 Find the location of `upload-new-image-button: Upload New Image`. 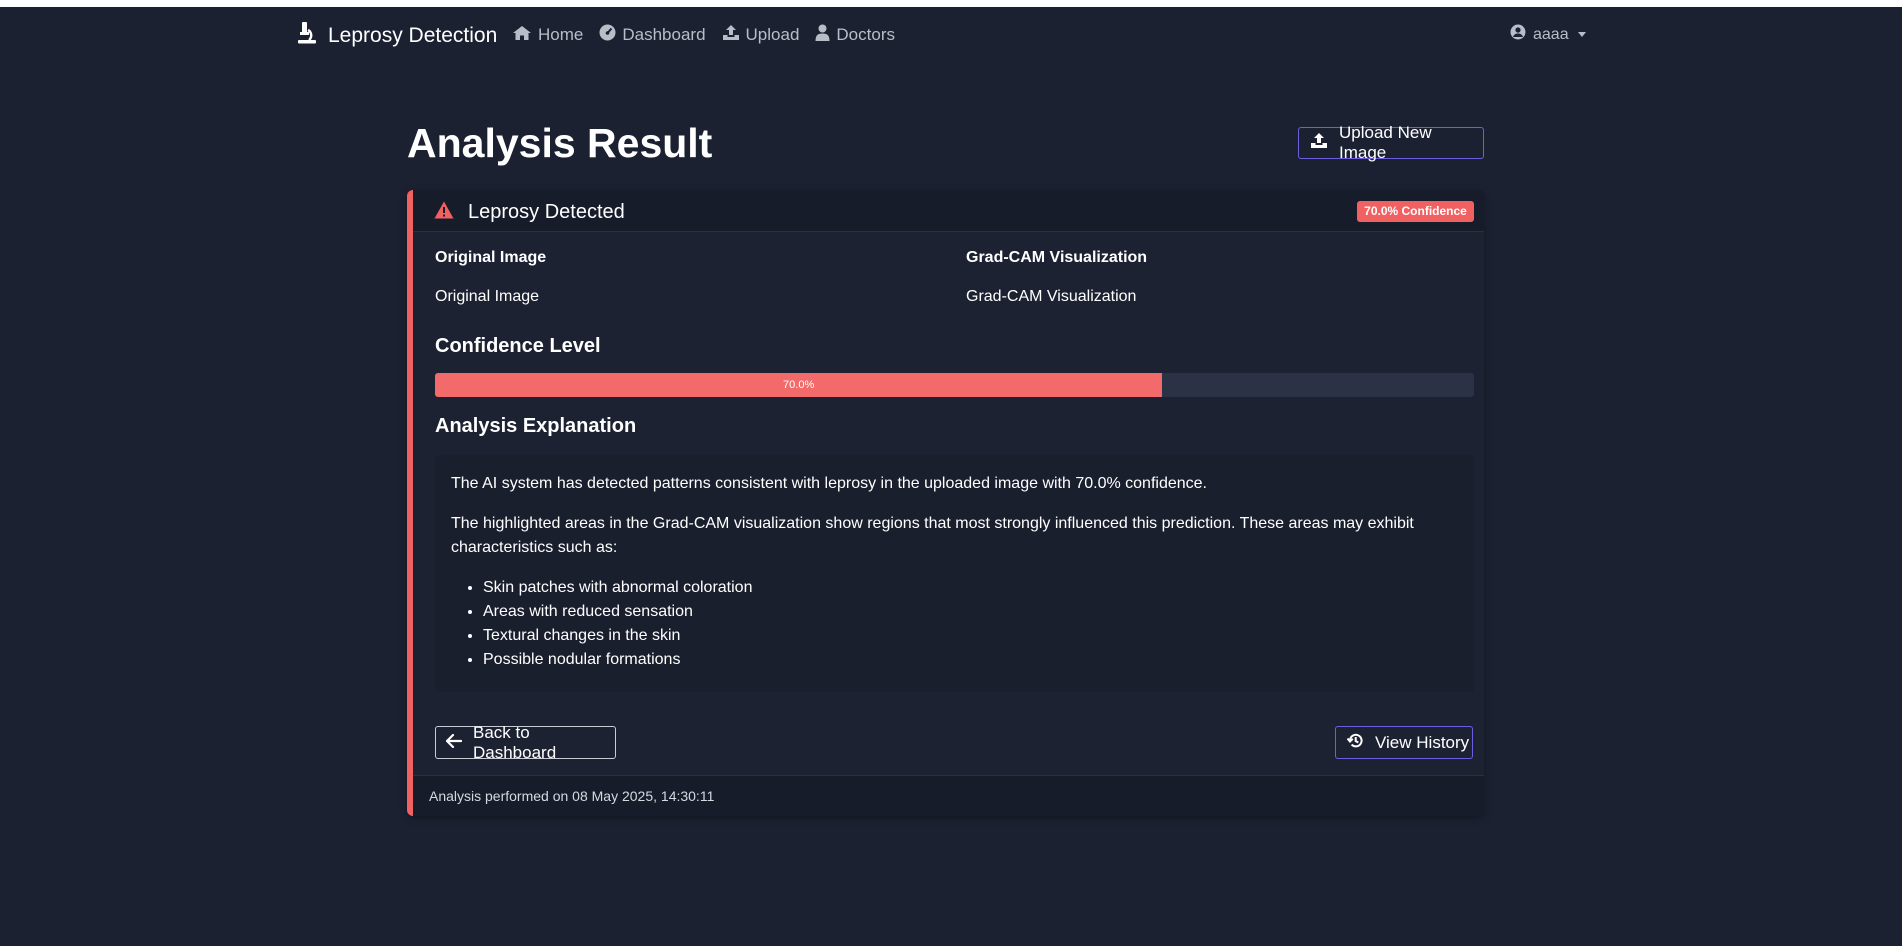

upload-new-image-button: Upload New Image is located at coordinates (1391, 142).